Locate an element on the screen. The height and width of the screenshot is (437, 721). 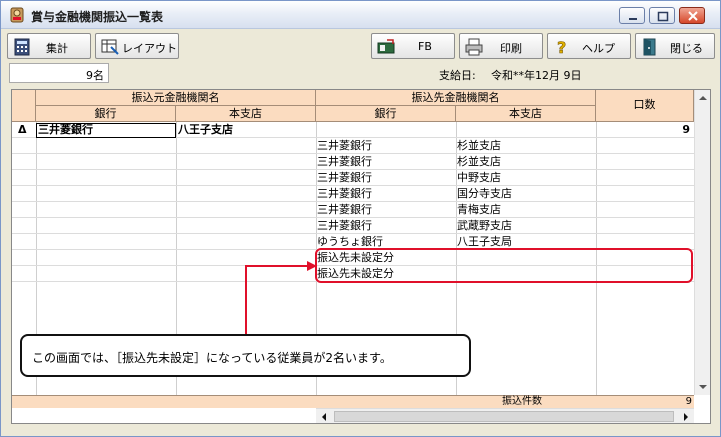
help-button: ? ヘルプ is located at coordinates (589, 46).